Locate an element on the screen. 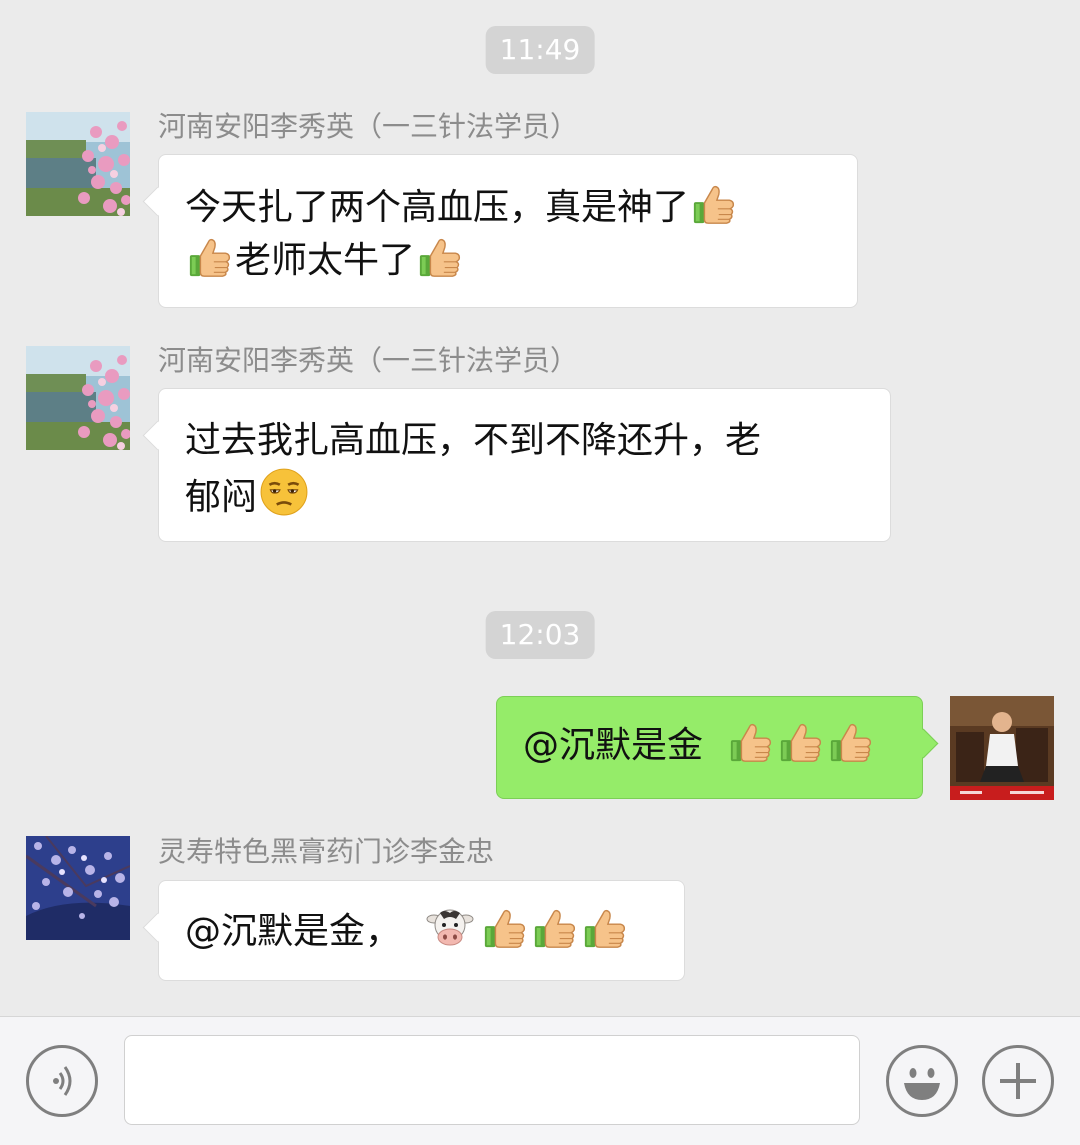  sender-name: 灵寿特色黑膏药门诊李金忠 is located at coordinates (326, 851).